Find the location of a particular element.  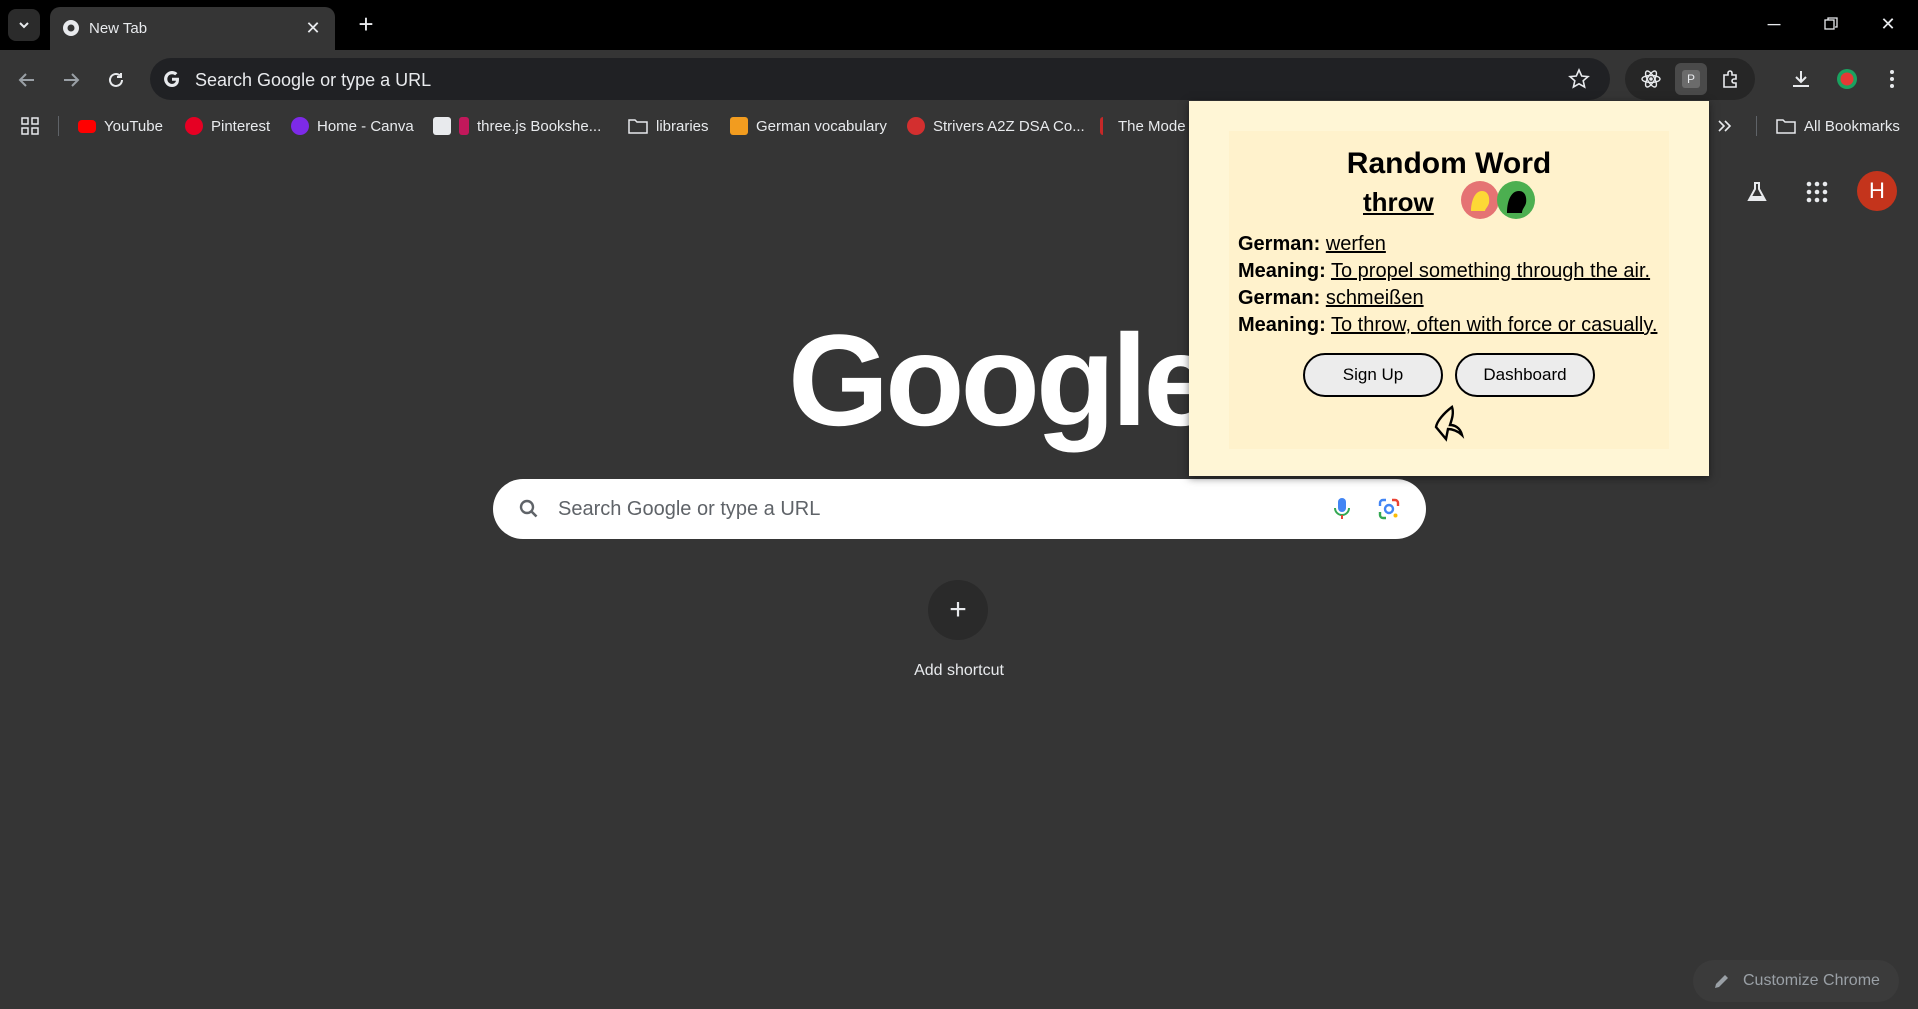

close-icon: ✕ is located at coordinates (313, 28).